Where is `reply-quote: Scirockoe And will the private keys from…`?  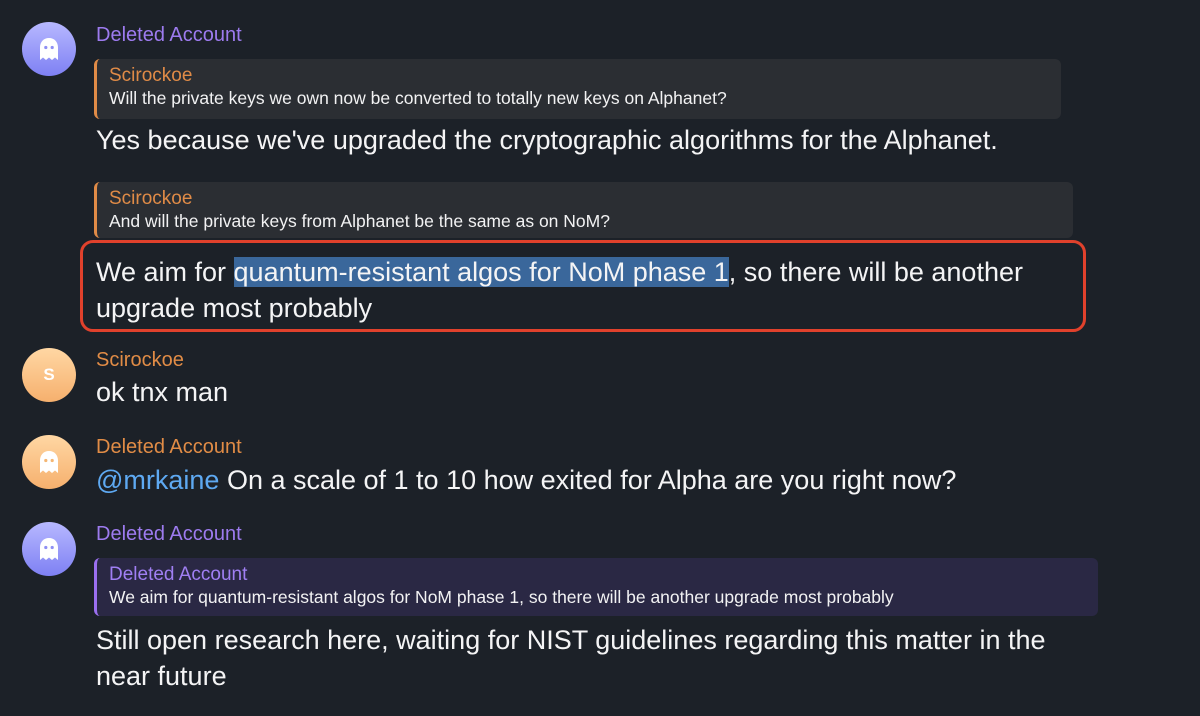 reply-quote: Scirockoe And will the private keys from… is located at coordinates (583, 210).